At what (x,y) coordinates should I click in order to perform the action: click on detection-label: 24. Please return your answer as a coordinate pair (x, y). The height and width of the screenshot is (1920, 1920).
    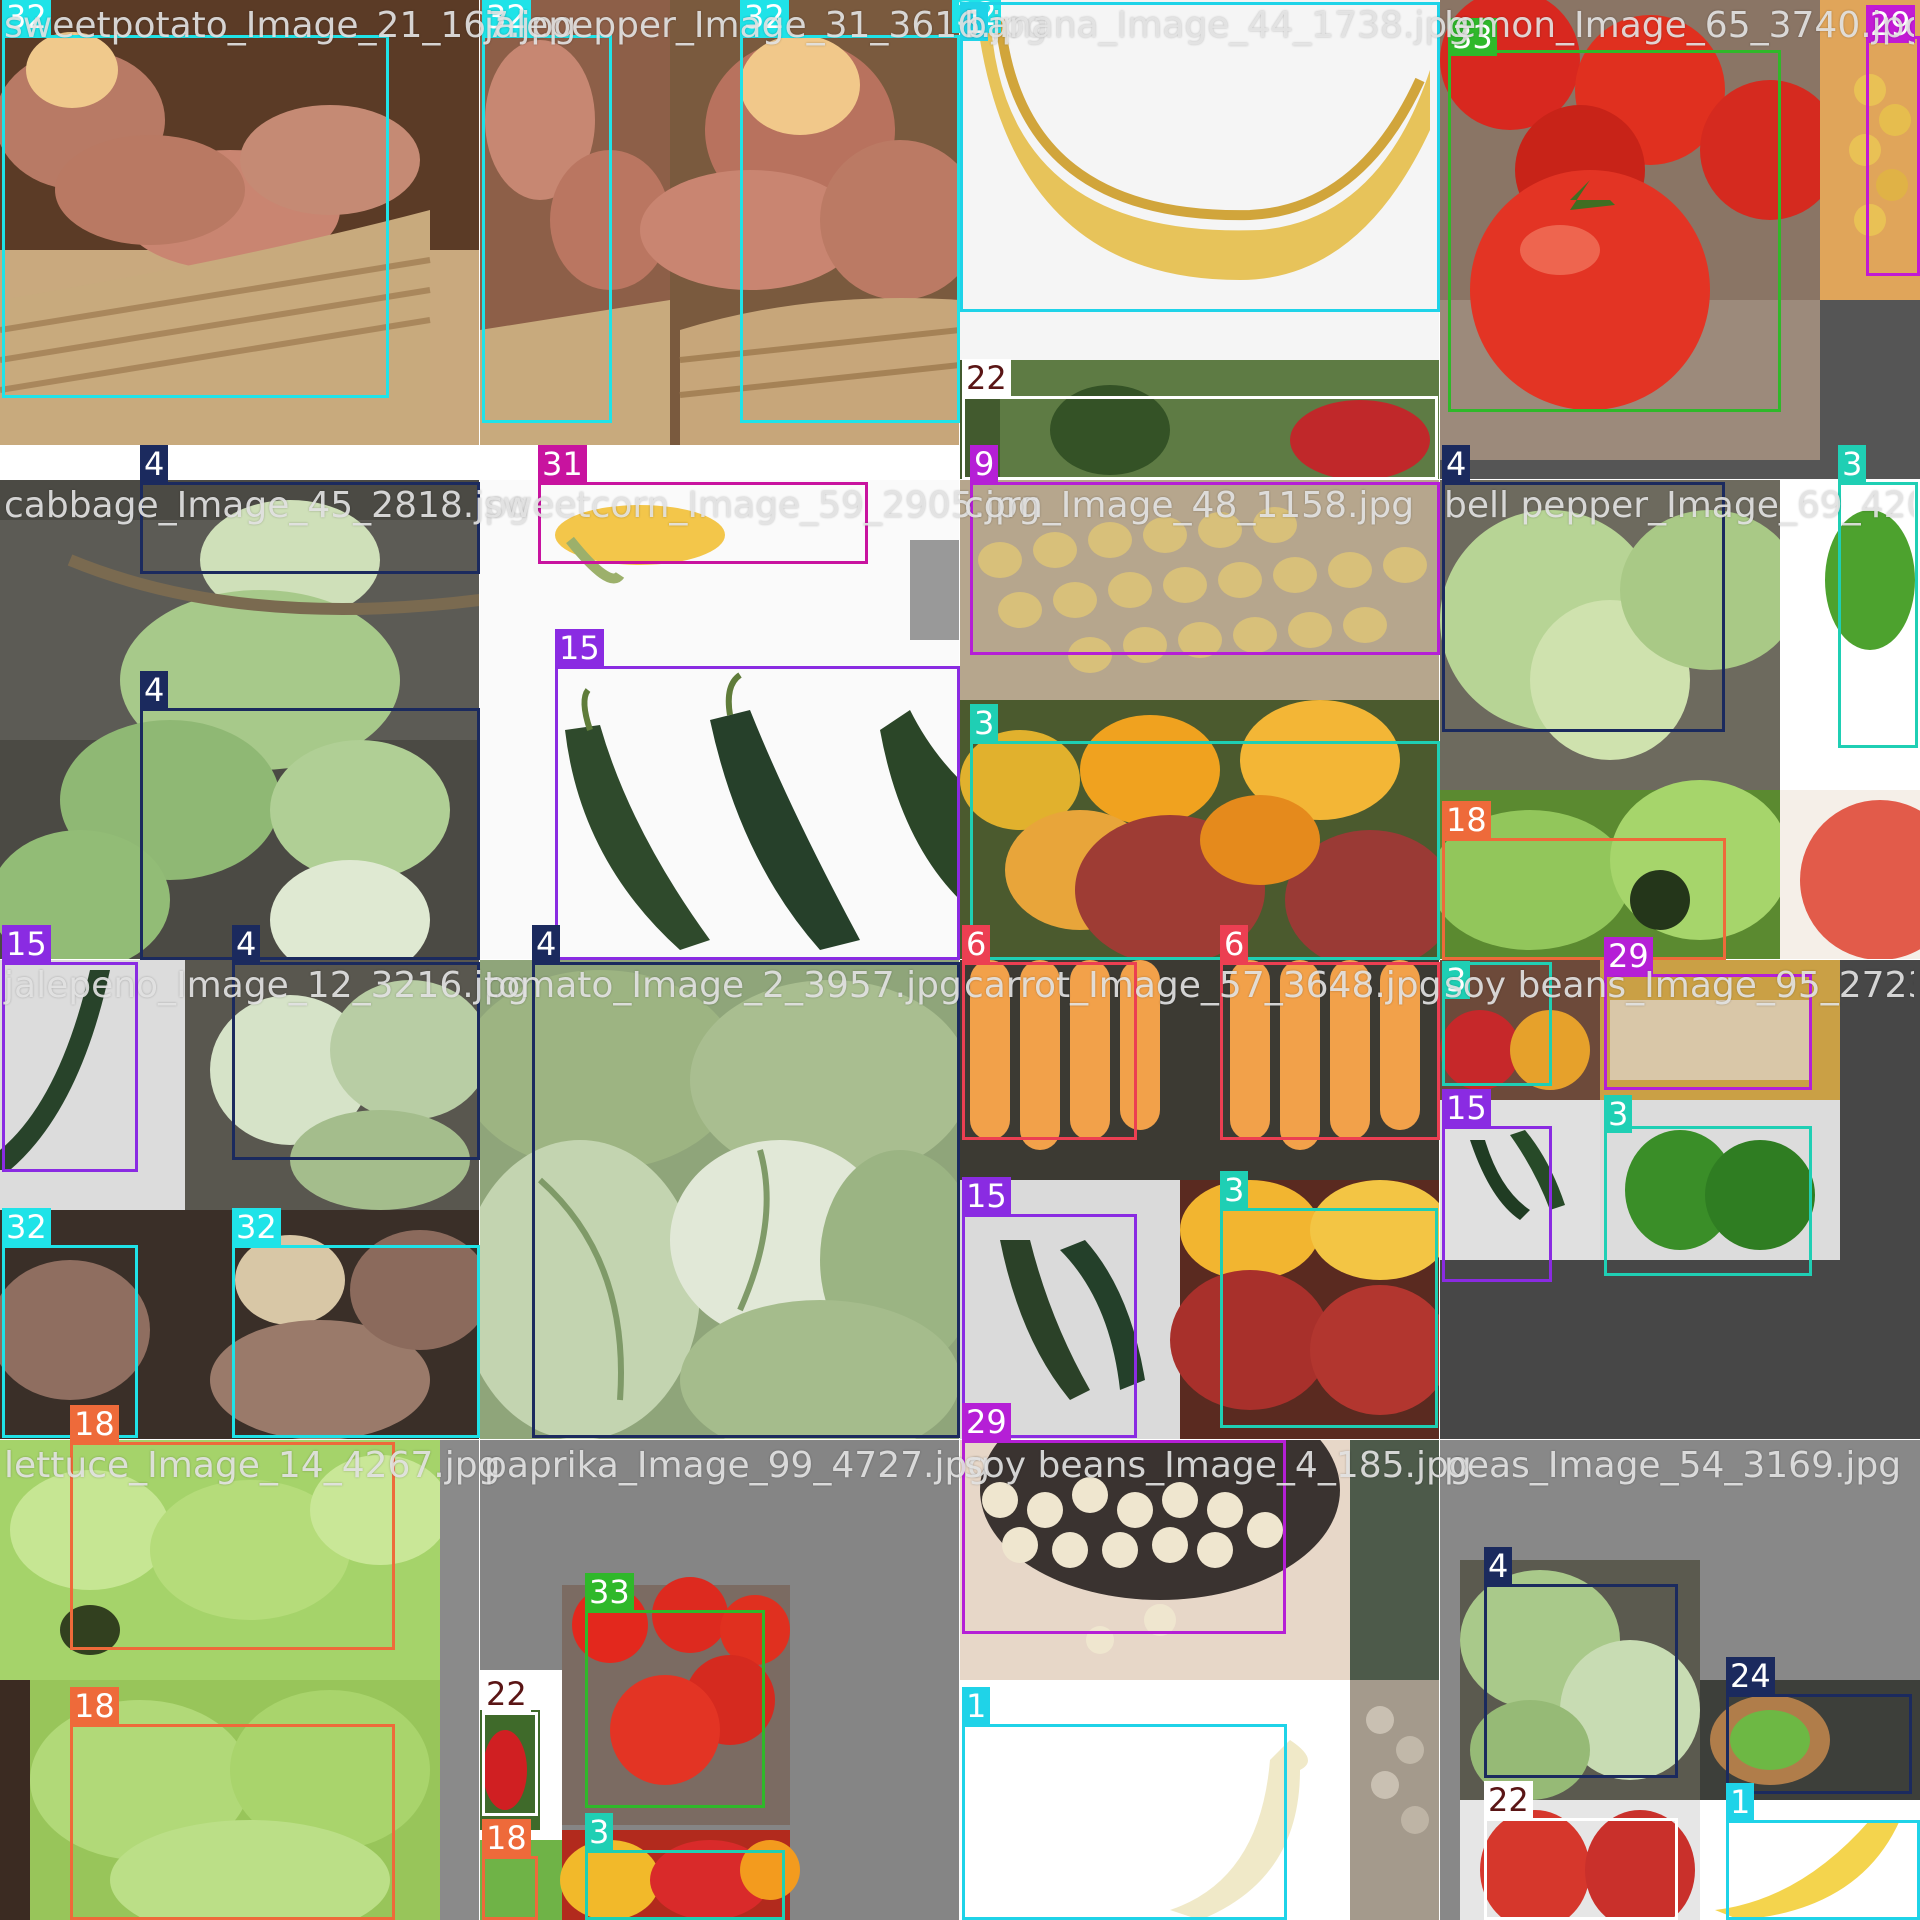
    Looking at the image, I should click on (1750, 1676).